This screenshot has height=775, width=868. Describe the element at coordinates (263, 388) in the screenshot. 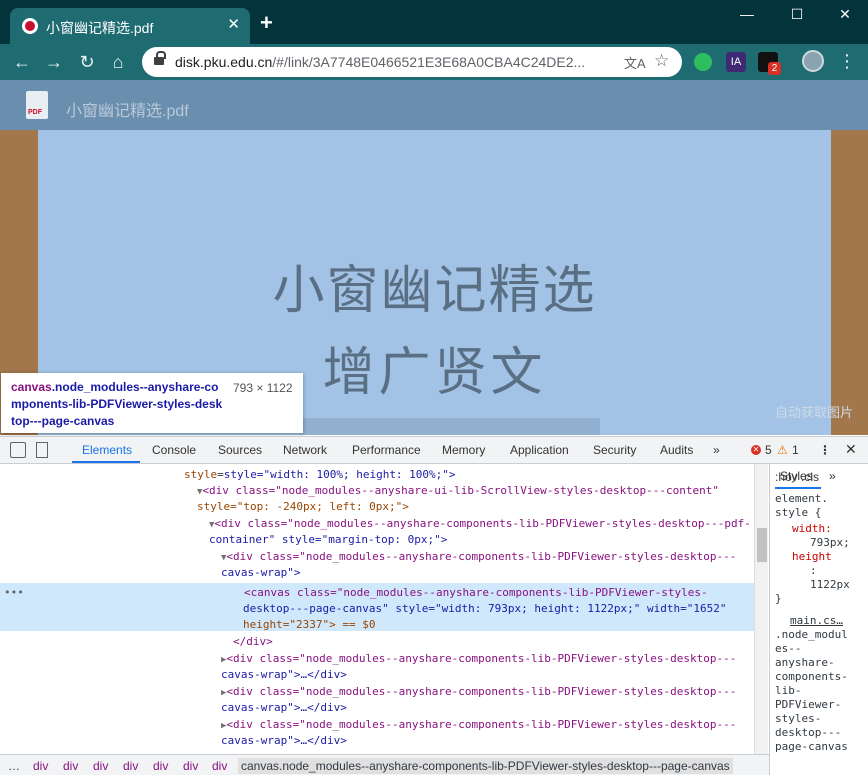

I see `tooltip-dimensions: 793 × 1122` at that location.